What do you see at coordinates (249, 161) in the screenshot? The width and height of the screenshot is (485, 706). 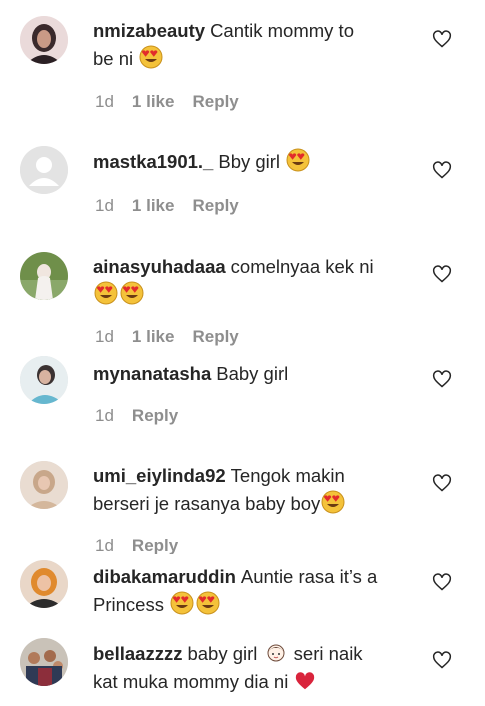 I see `comment-body: Bby girl` at bounding box center [249, 161].